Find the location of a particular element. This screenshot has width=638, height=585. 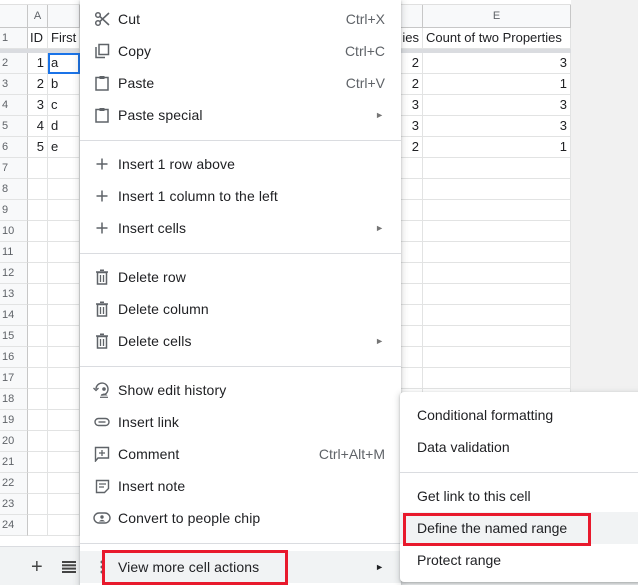

cell-b: a is located at coordinates (64, 63).